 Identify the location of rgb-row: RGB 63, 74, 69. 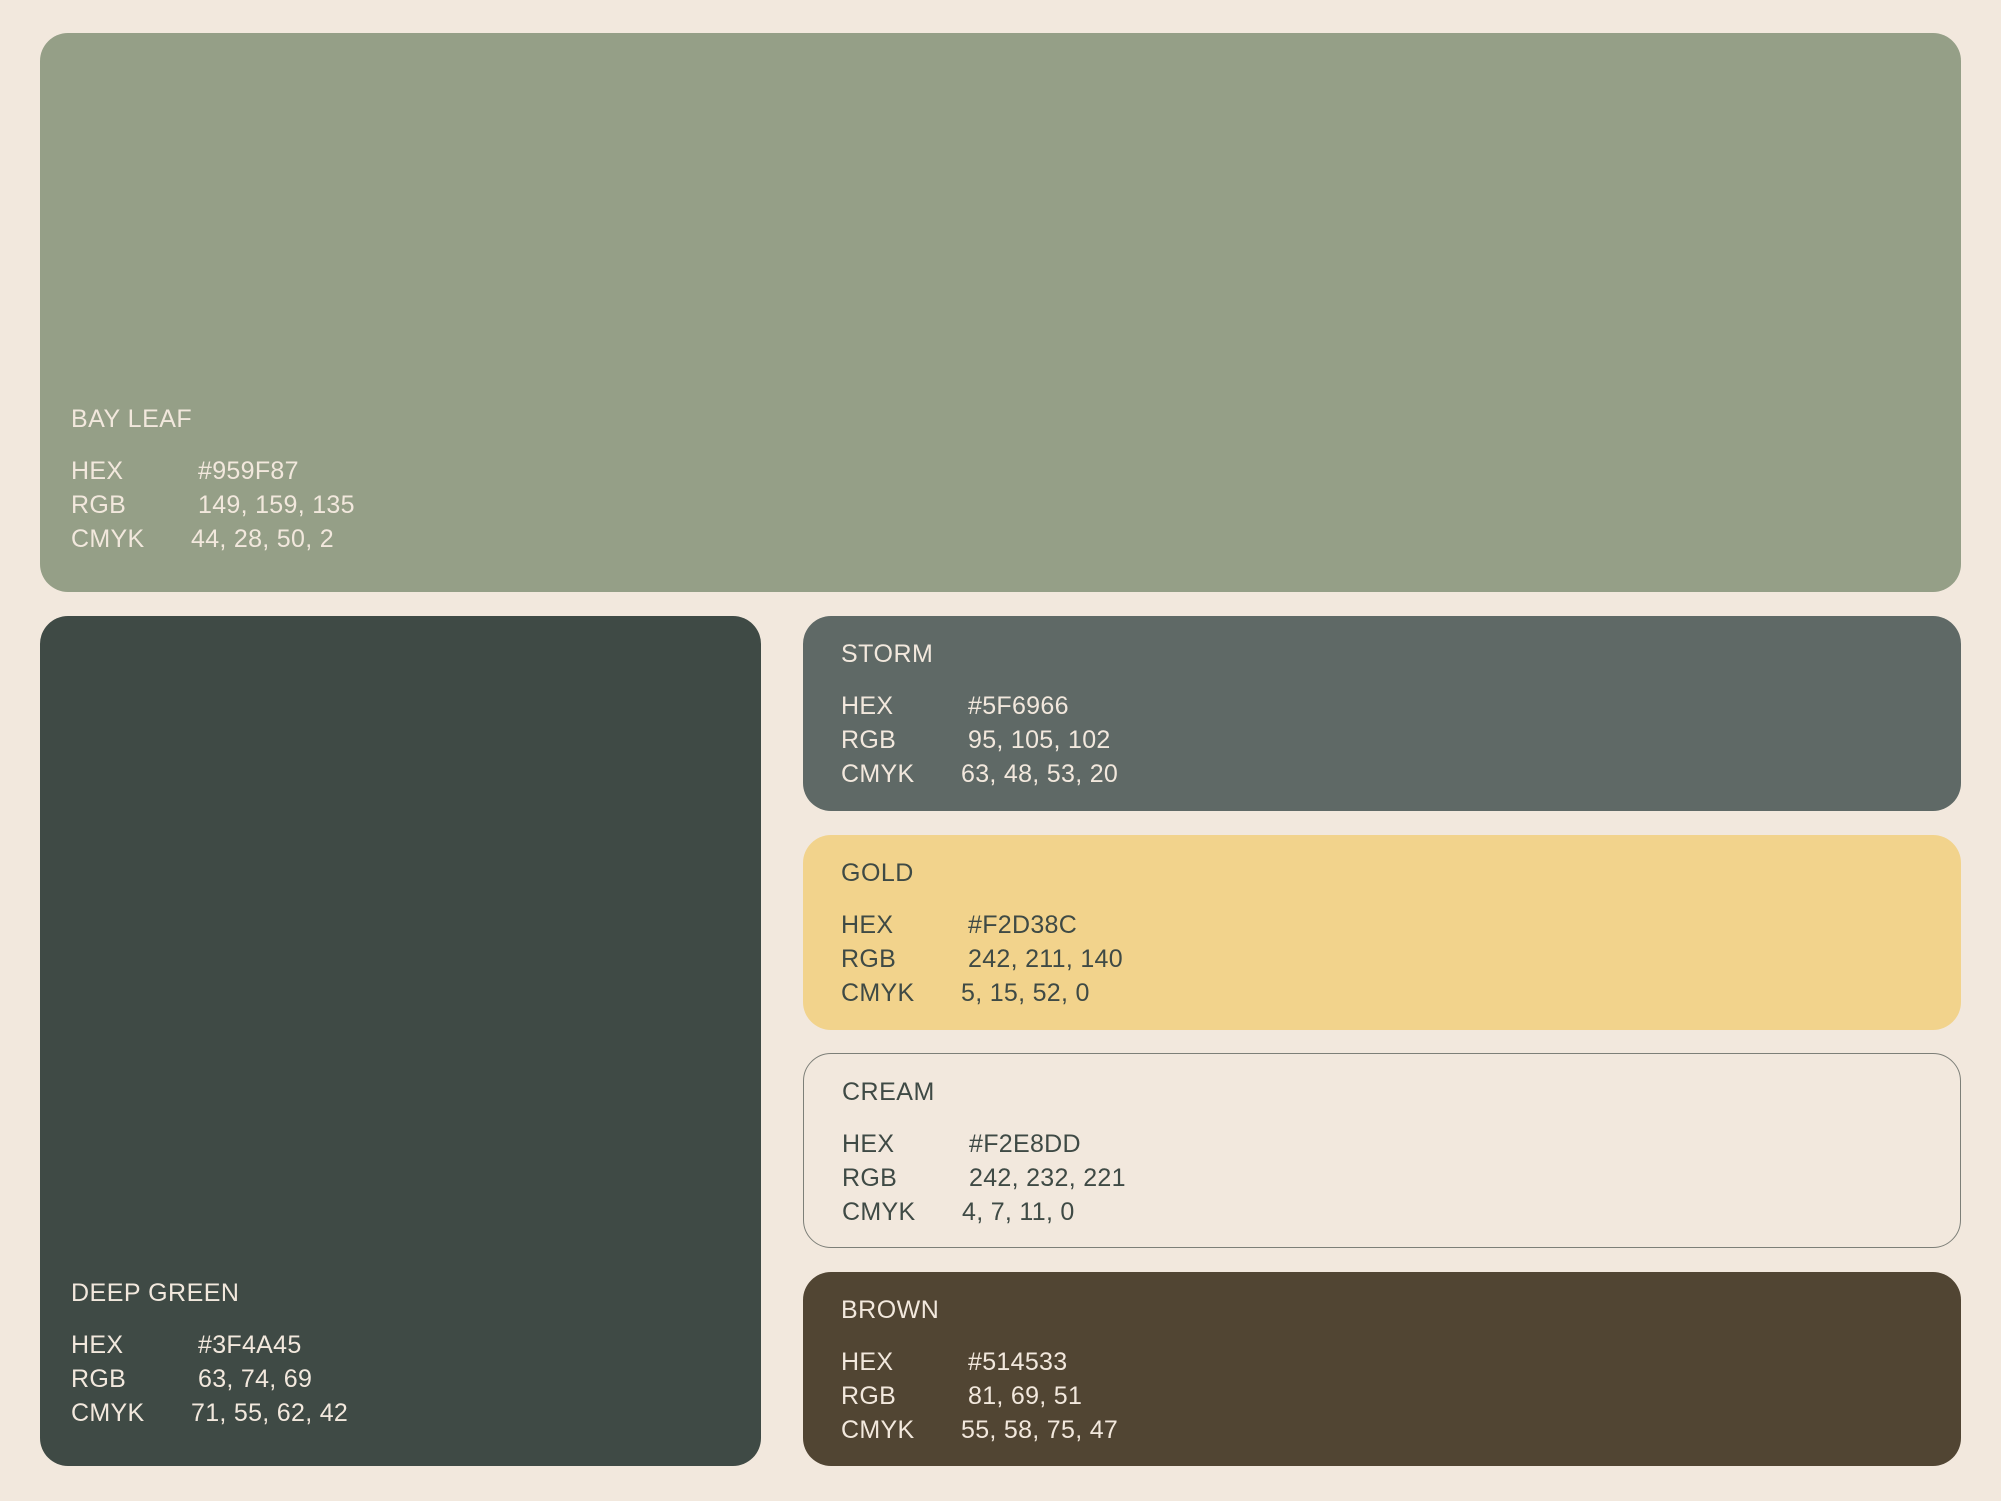
(209, 1379).